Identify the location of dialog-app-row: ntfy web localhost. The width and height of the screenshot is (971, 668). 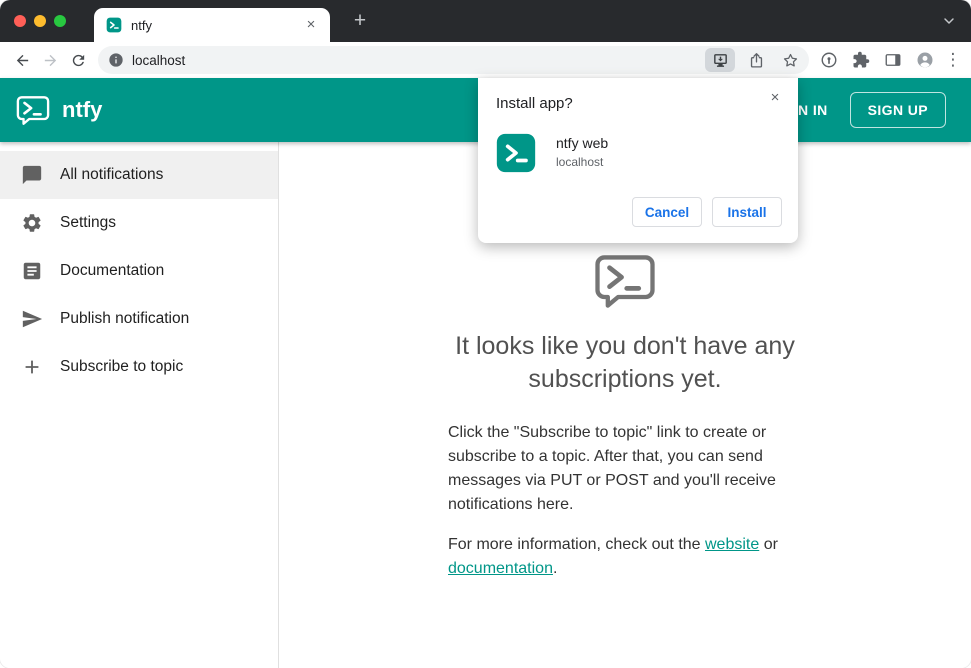
(639, 153).